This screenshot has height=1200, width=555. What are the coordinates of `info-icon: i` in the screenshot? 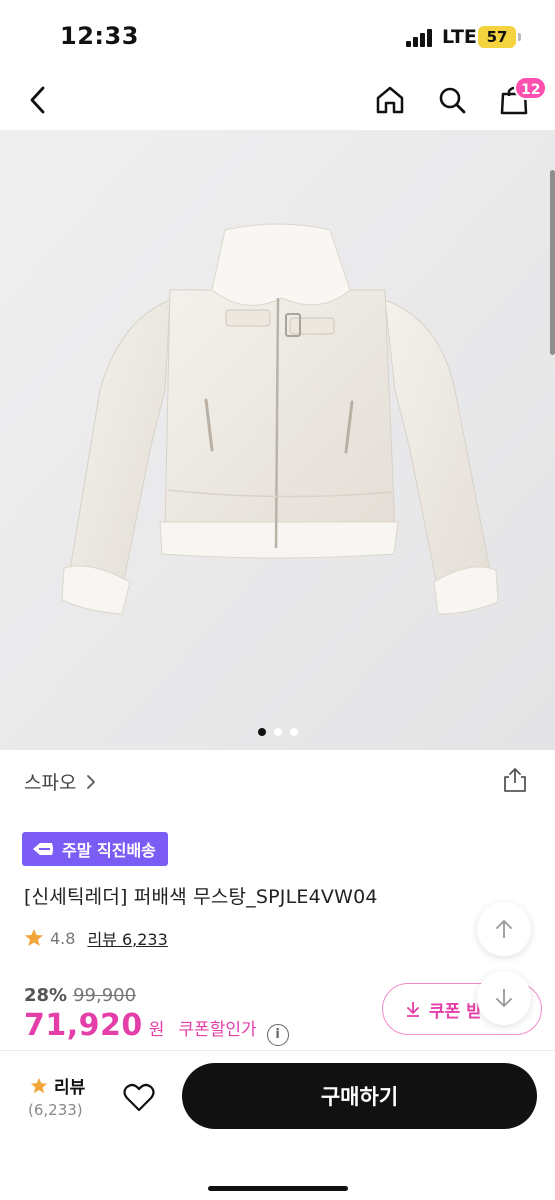 It's located at (277, 1034).